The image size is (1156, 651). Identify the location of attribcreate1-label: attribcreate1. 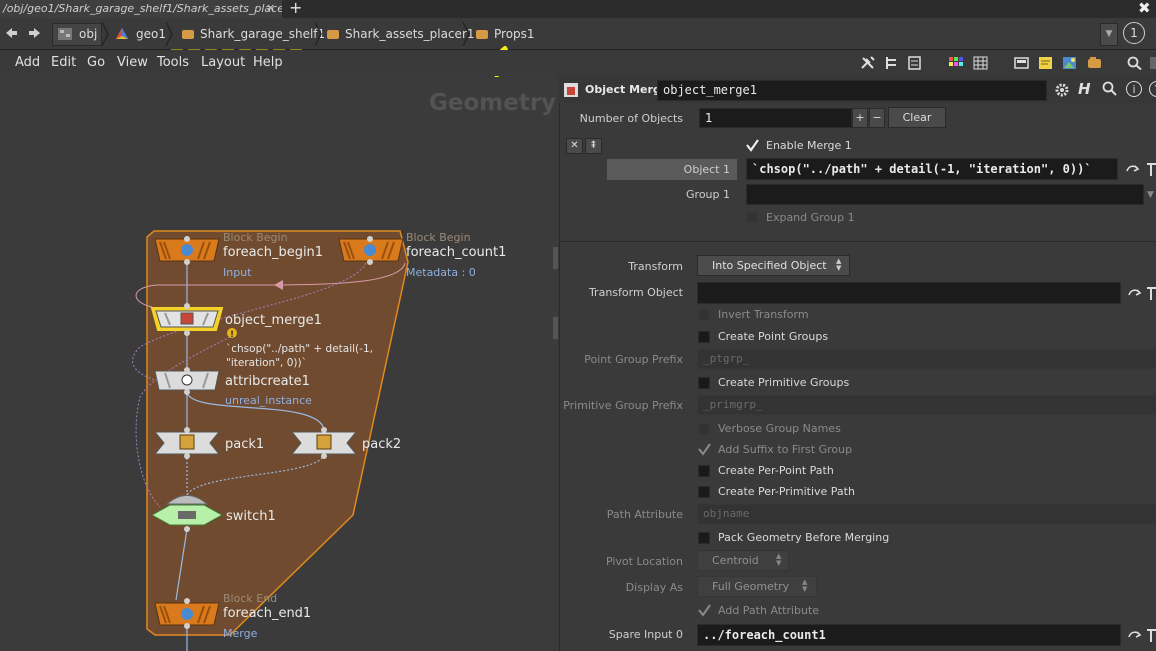
(267, 381).